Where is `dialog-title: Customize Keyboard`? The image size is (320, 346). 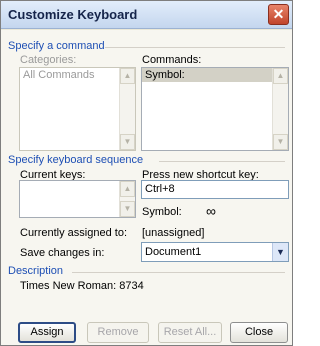 dialog-title: Customize Keyboard is located at coordinates (73, 14).